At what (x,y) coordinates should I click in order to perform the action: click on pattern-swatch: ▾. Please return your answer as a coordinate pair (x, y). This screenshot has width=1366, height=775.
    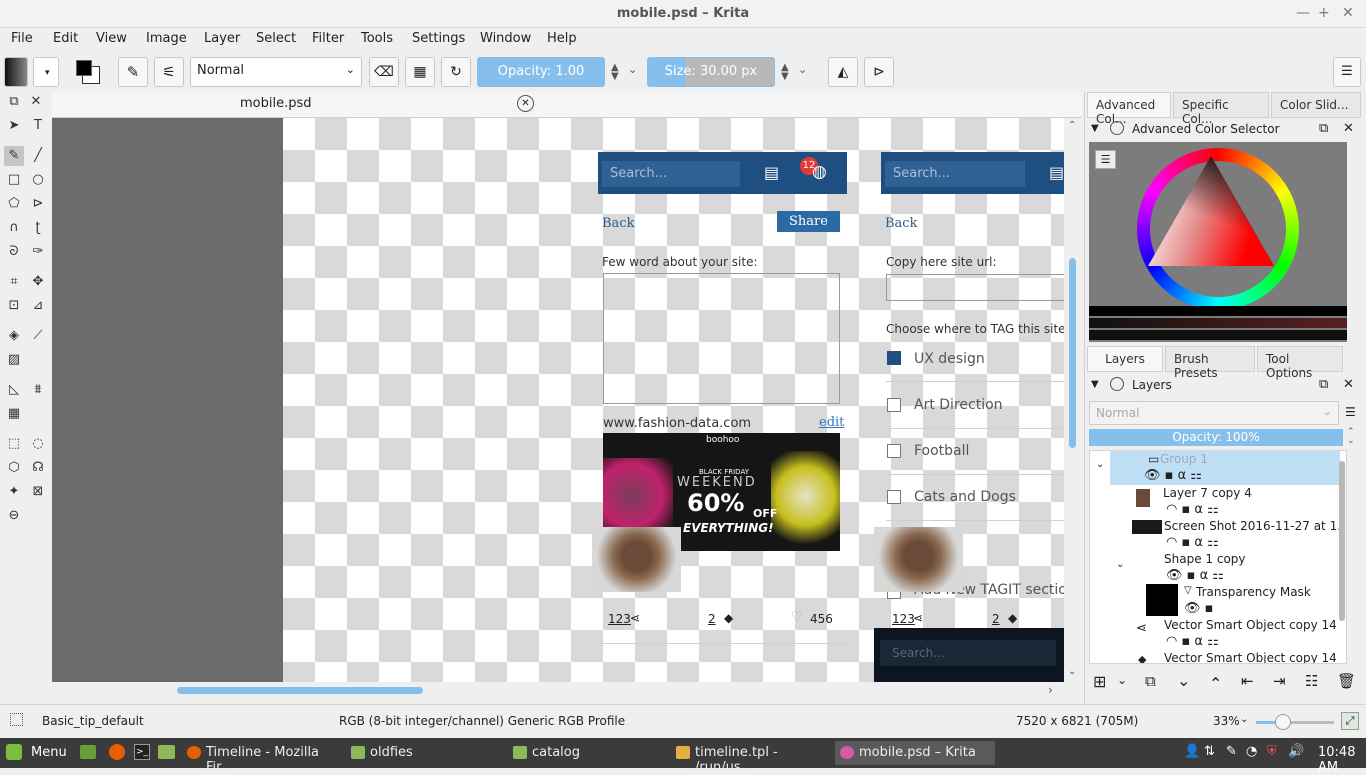
    Looking at the image, I should click on (46, 72).